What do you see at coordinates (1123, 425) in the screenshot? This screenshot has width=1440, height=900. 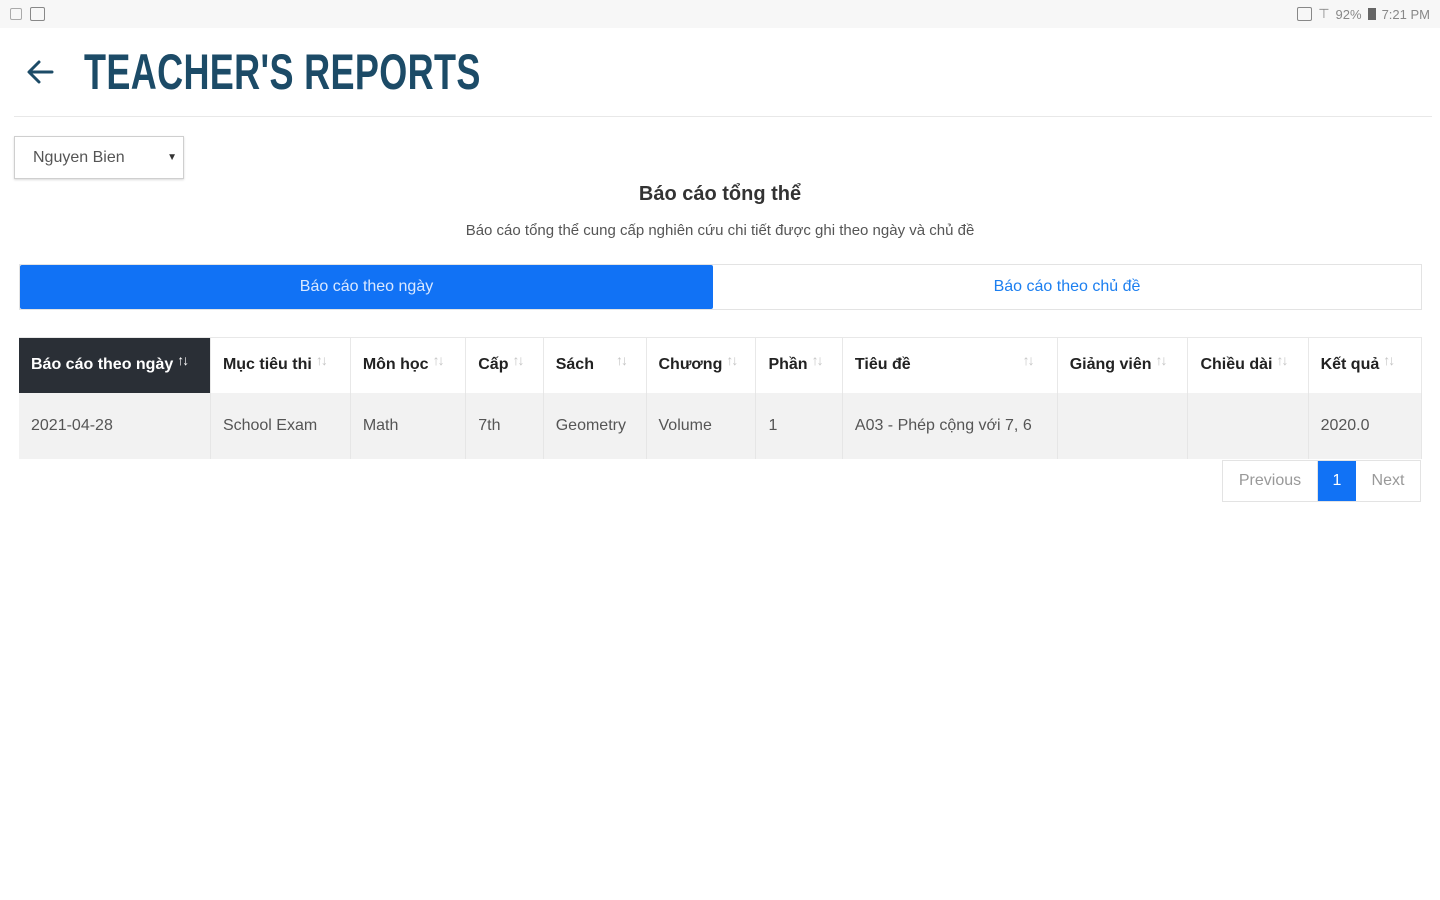 I see `cell-instructor` at bounding box center [1123, 425].